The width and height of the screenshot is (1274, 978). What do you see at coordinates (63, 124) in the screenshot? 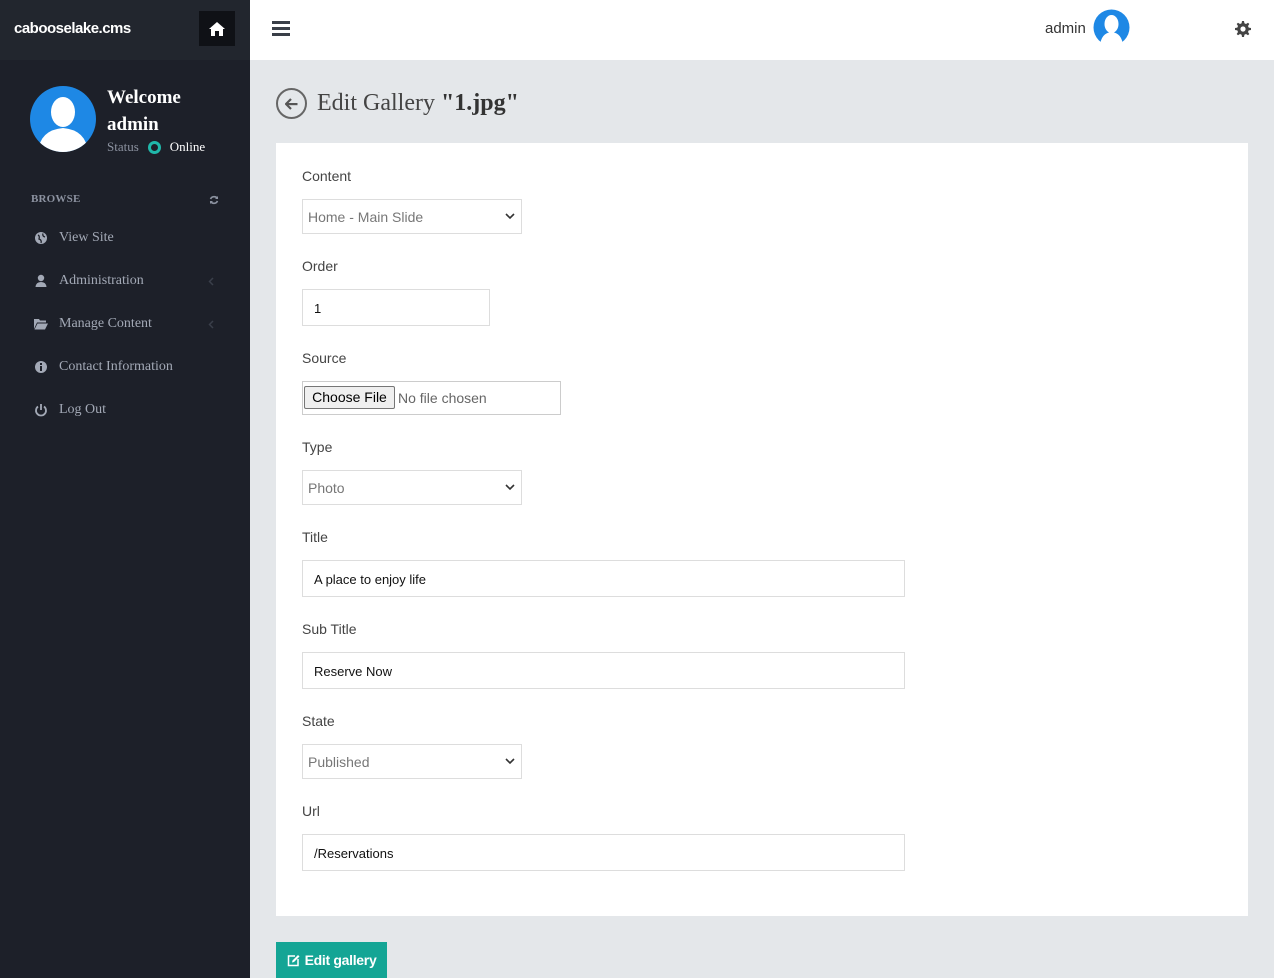
I see `user-silhouette-icon` at bounding box center [63, 124].